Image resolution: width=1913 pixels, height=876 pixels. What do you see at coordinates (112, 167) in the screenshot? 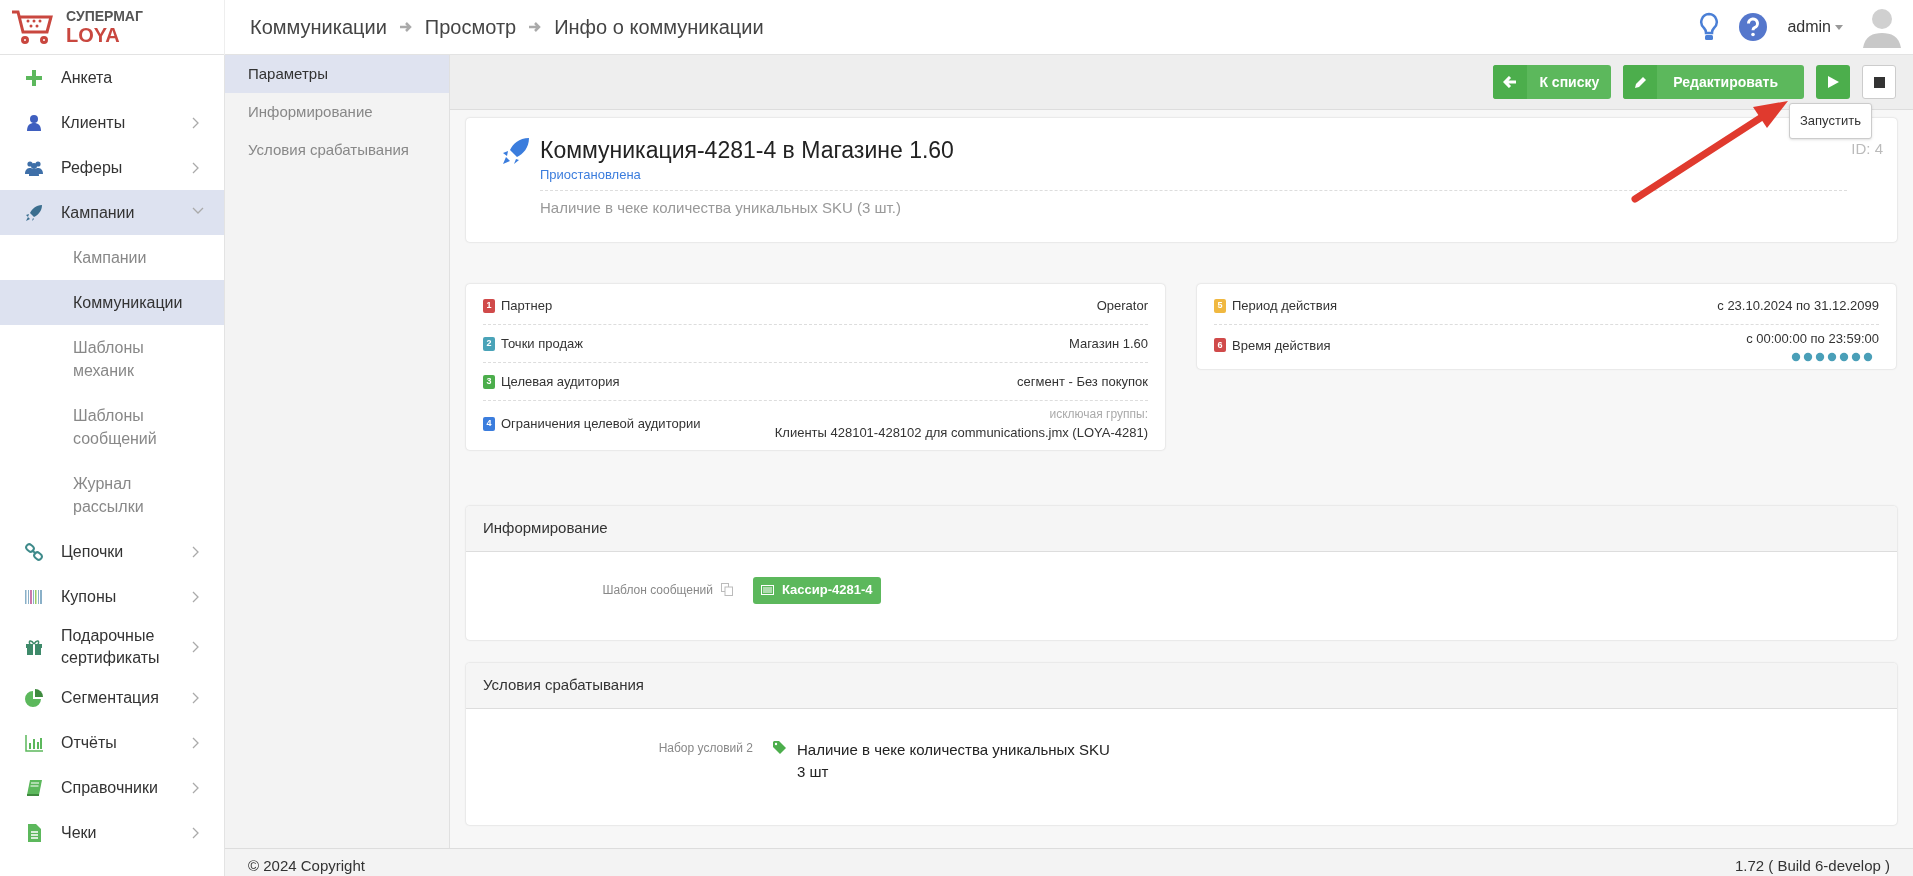
I see `sidebar-item: Реферы` at bounding box center [112, 167].